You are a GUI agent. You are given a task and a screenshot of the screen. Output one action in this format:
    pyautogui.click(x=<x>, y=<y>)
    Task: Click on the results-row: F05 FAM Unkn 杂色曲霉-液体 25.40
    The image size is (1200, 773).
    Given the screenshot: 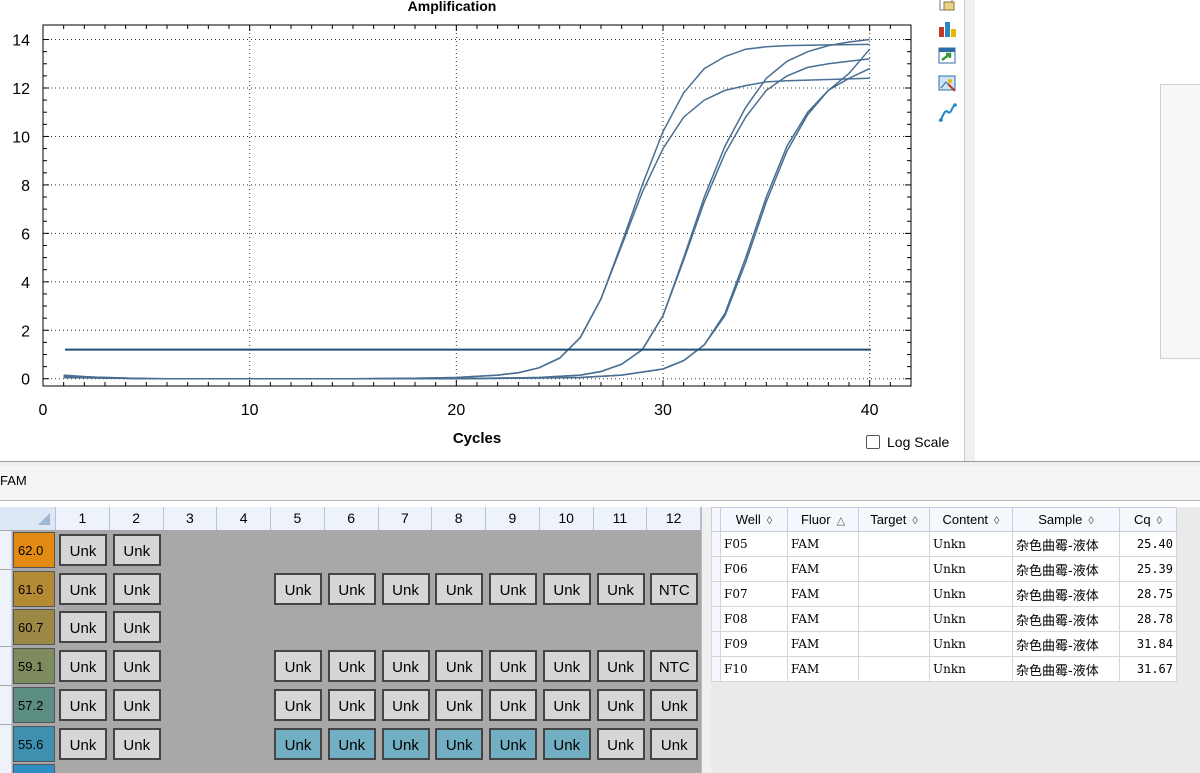 What is the action you would take?
    pyautogui.click(x=944, y=544)
    